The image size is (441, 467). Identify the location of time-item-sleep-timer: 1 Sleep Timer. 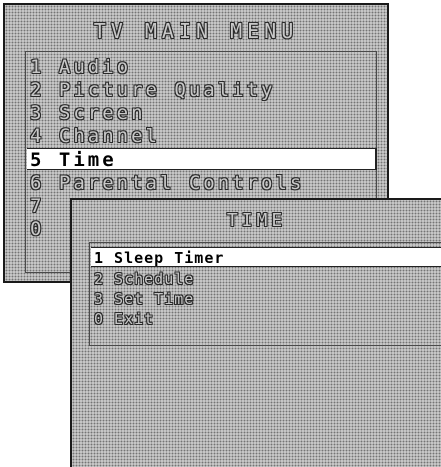
(266, 257).